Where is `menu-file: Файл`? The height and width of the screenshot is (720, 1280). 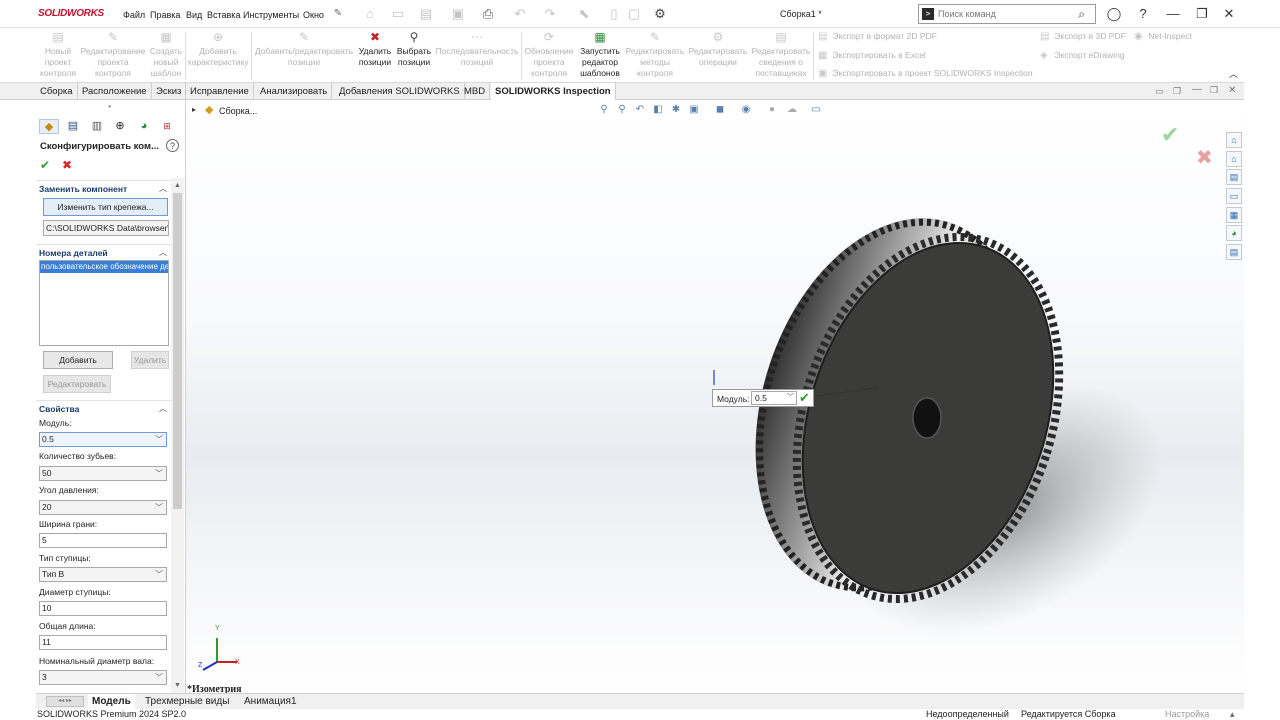
menu-file: Файл is located at coordinates (134, 15).